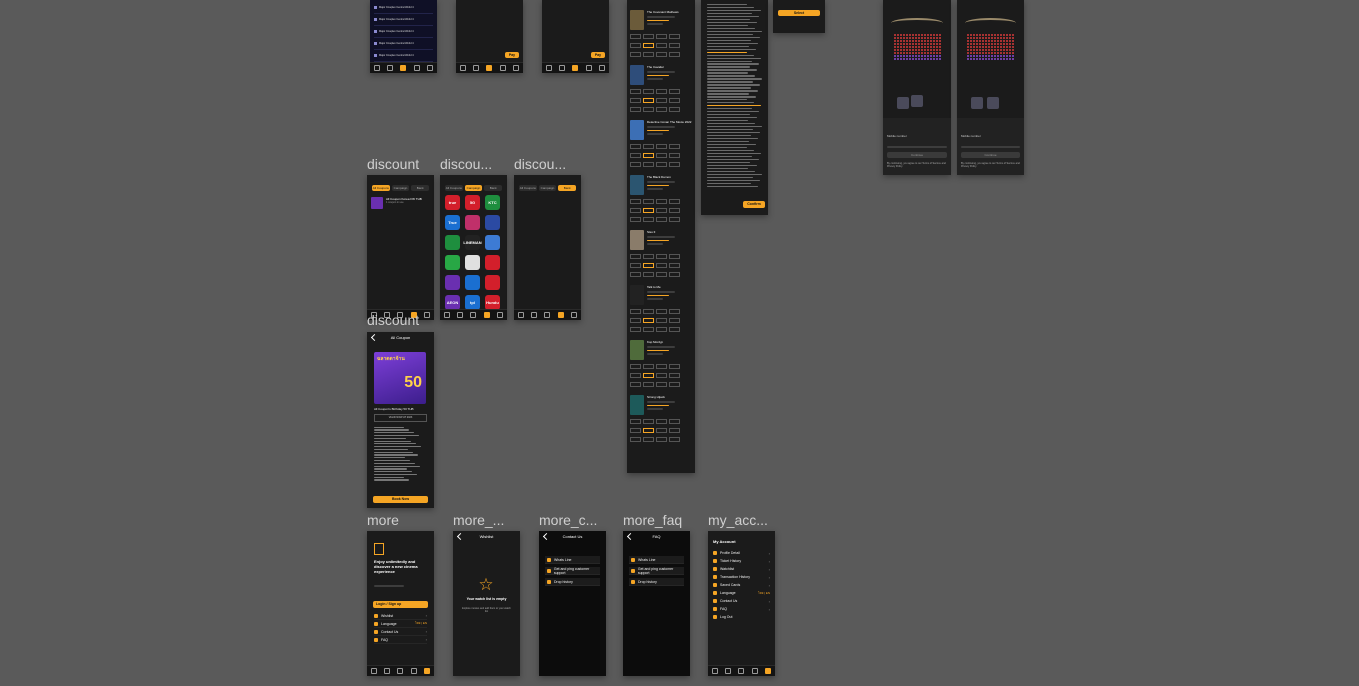 Image resolution: width=1359 pixels, height=686 pixels. I want to click on partner-logo: Hundu, so click(492, 302).